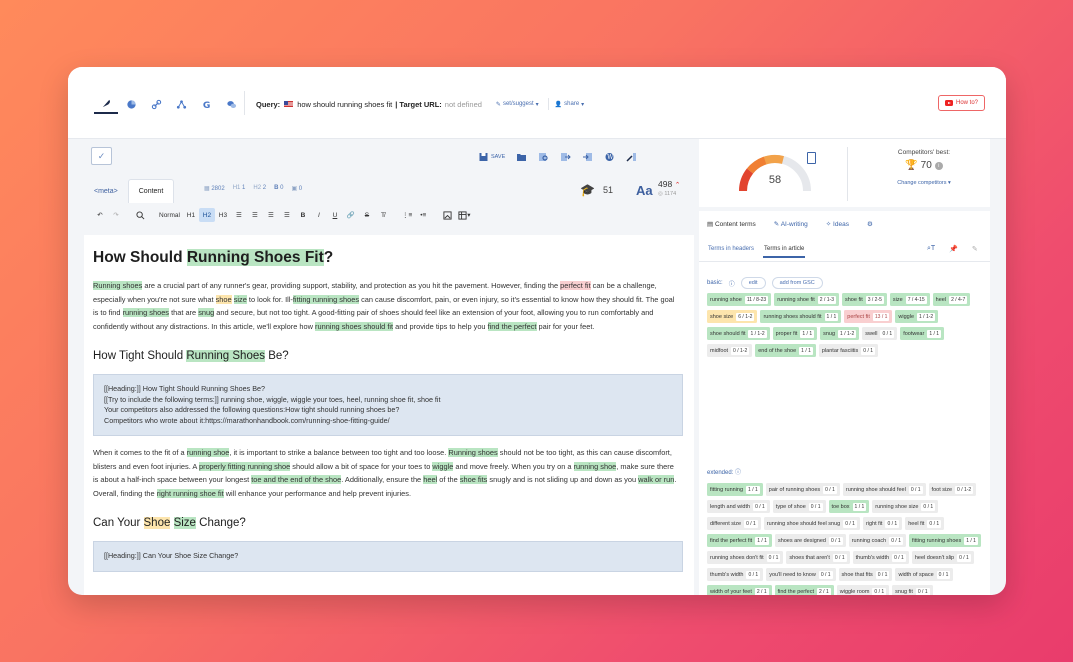 The image size is (1073, 662). Describe the element at coordinates (344, 104) in the screenshot. I see `query-text: how should running shoes fit` at that location.